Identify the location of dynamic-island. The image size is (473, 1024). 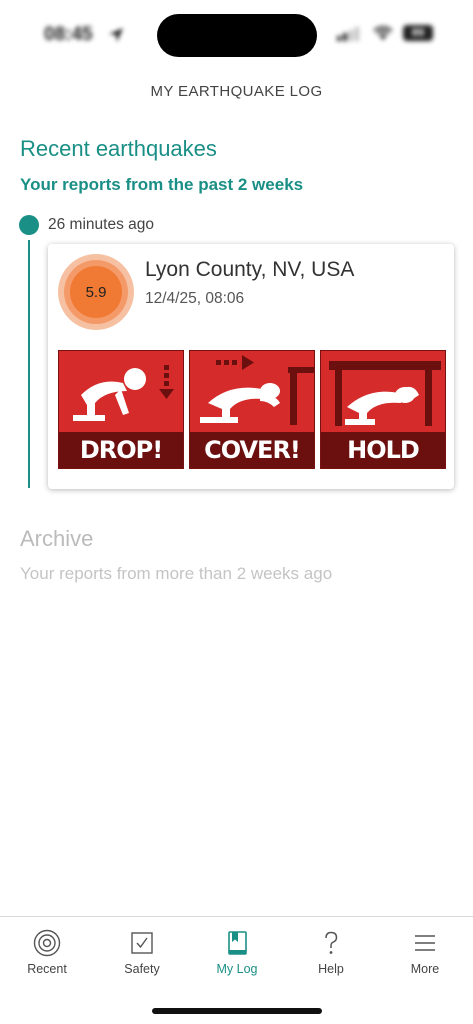
(237, 35).